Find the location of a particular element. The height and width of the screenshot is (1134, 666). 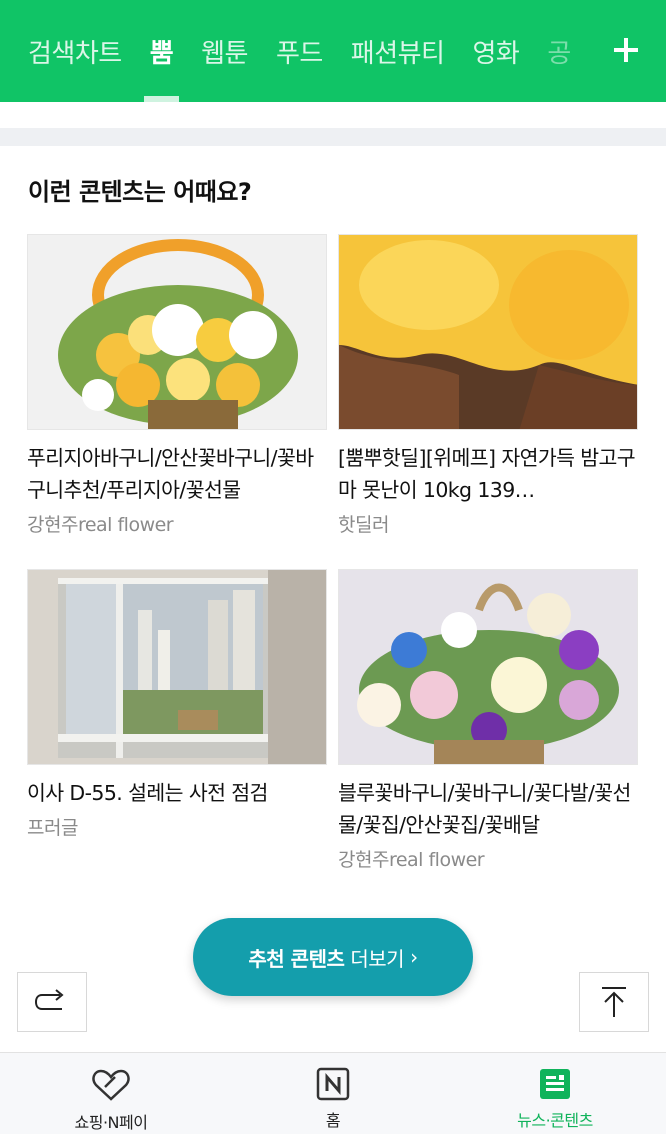

tab-movie: 영화 is located at coordinates (495, 51).